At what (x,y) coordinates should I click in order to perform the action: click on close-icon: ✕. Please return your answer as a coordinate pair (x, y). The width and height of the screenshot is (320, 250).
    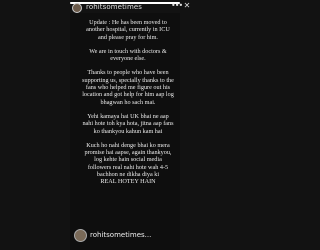
    Looking at the image, I should click on (187, 6).